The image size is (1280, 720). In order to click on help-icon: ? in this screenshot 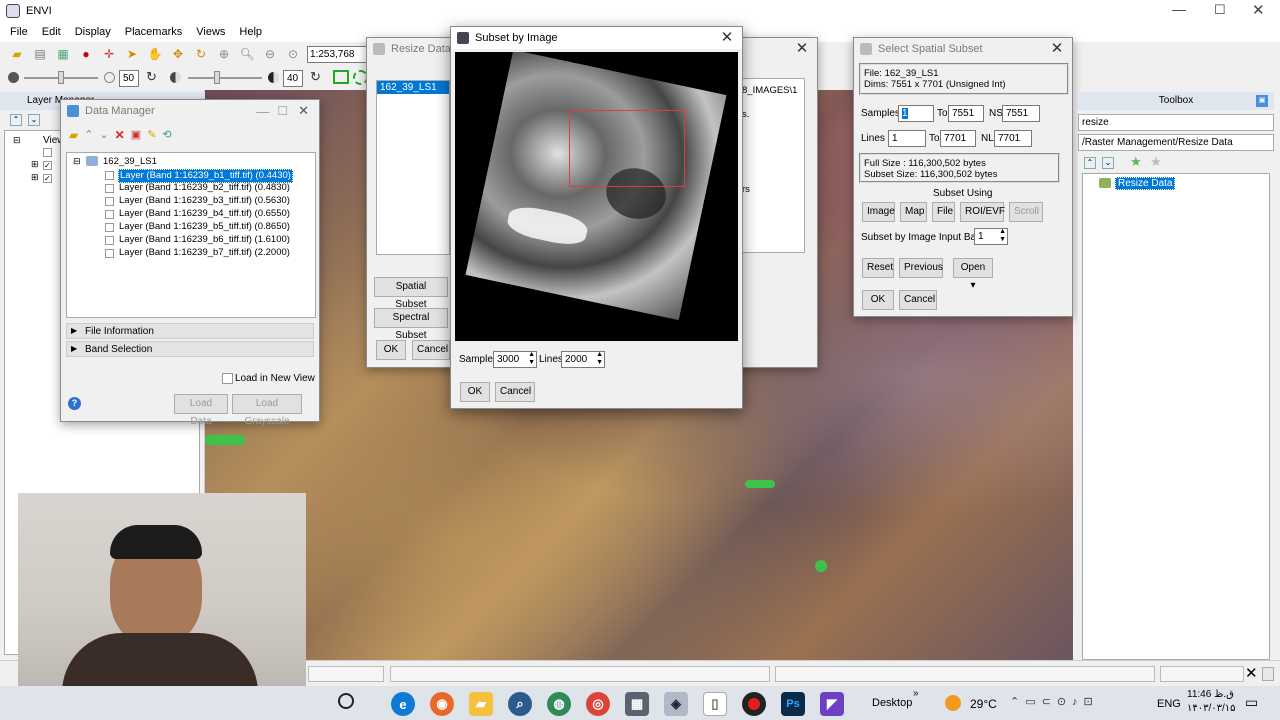, I will do `click(74, 403)`.